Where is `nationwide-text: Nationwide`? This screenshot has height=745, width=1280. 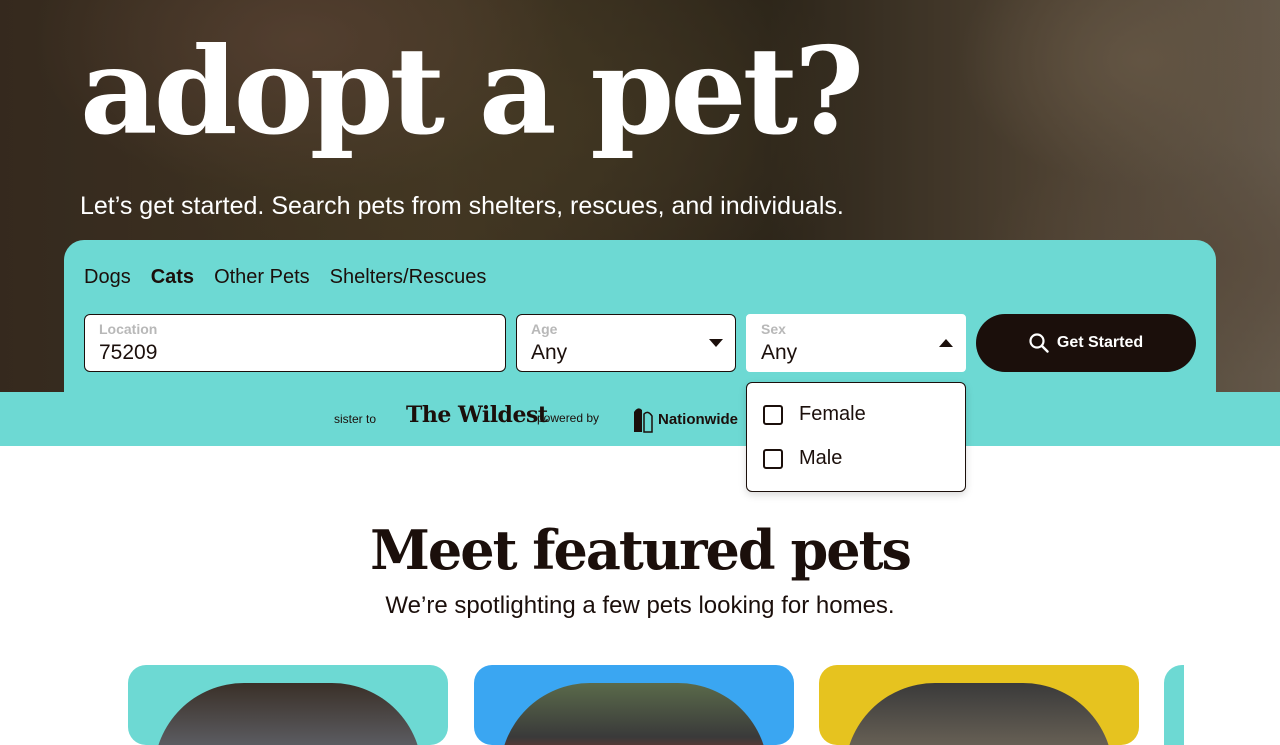
nationwide-text: Nationwide is located at coordinates (698, 419).